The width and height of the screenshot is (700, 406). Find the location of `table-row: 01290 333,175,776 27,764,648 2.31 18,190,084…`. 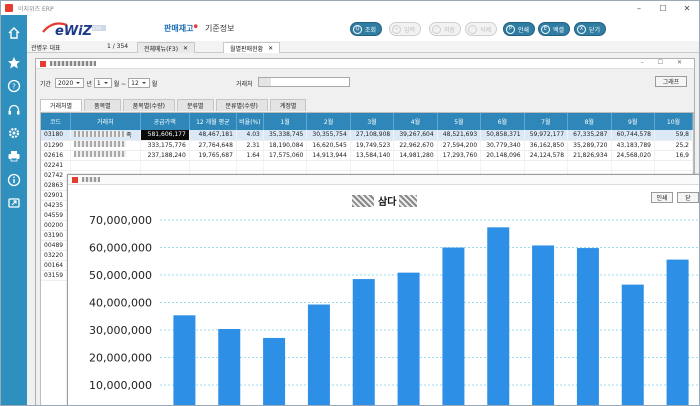

table-row: 01290 333,175,776 27,764,648 2.31 18,190,084… is located at coordinates (367, 145).